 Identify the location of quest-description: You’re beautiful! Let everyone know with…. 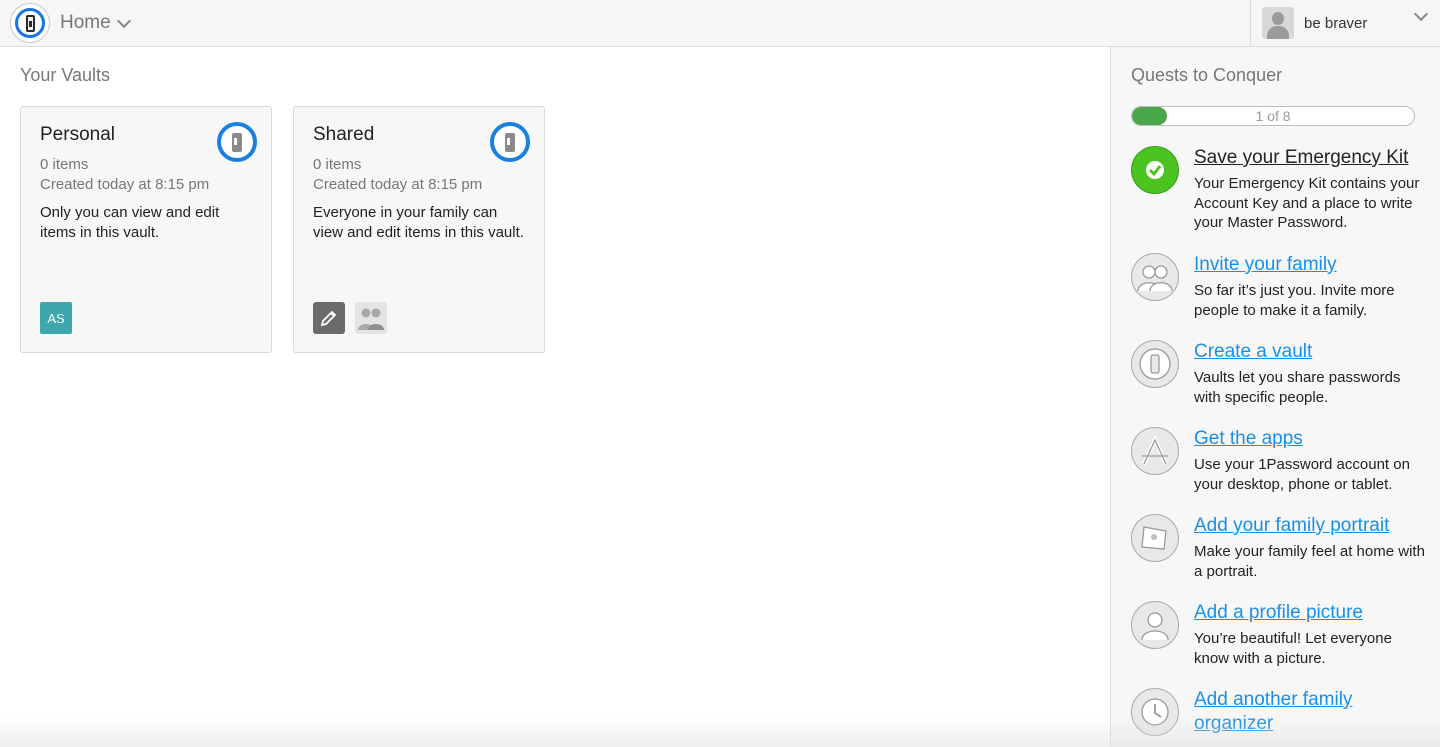
(1293, 648).